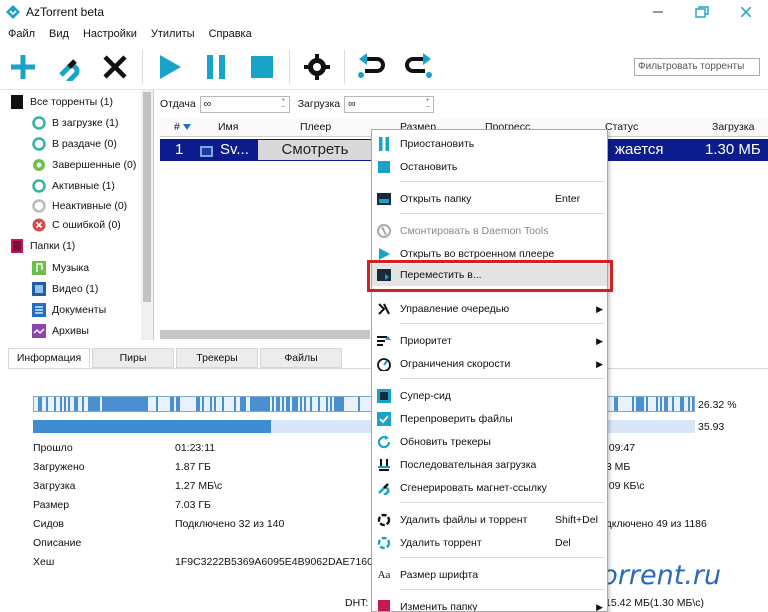 The image size is (768, 612). What do you see at coordinates (384, 575) in the screenshot?
I see `font-size-icon: Aa` at bounding box center [384, 575].